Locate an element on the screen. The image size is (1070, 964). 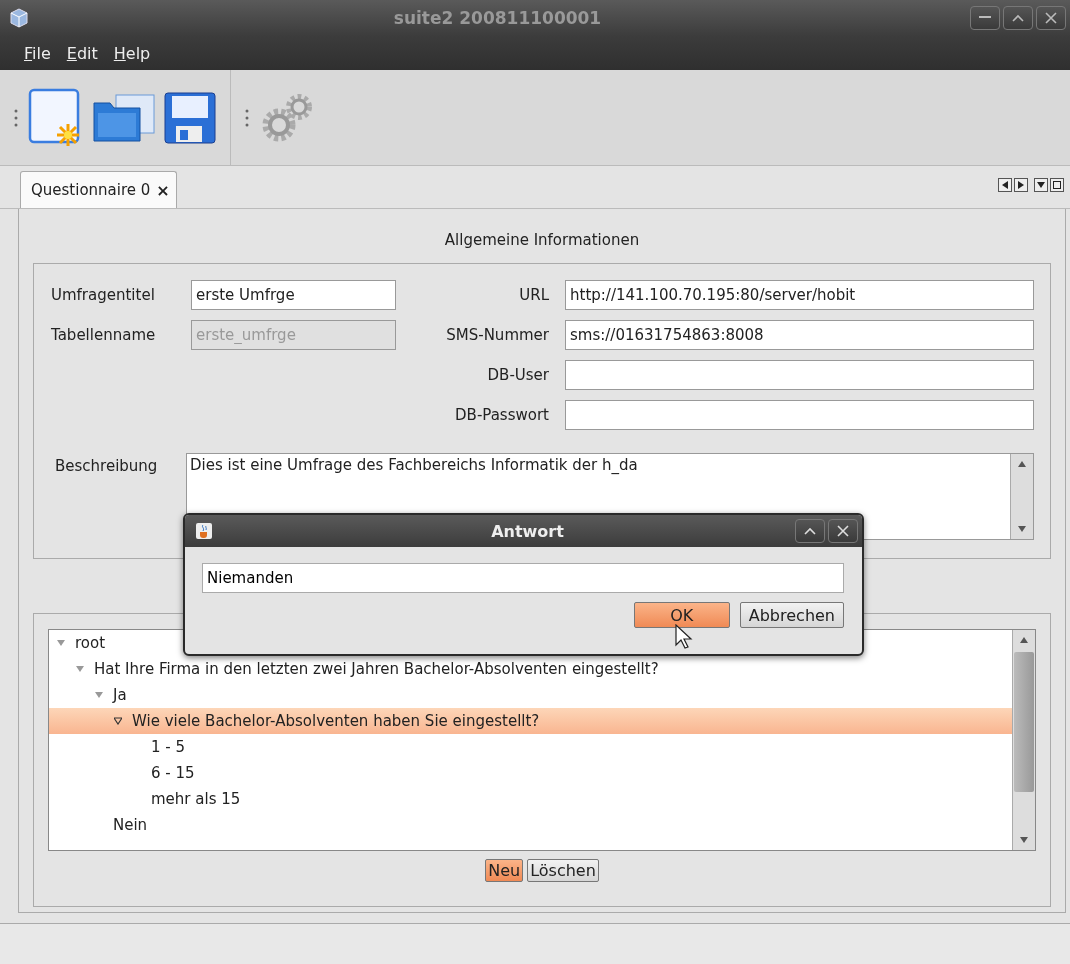
open-folder-button is located at coordinates (124, 117).